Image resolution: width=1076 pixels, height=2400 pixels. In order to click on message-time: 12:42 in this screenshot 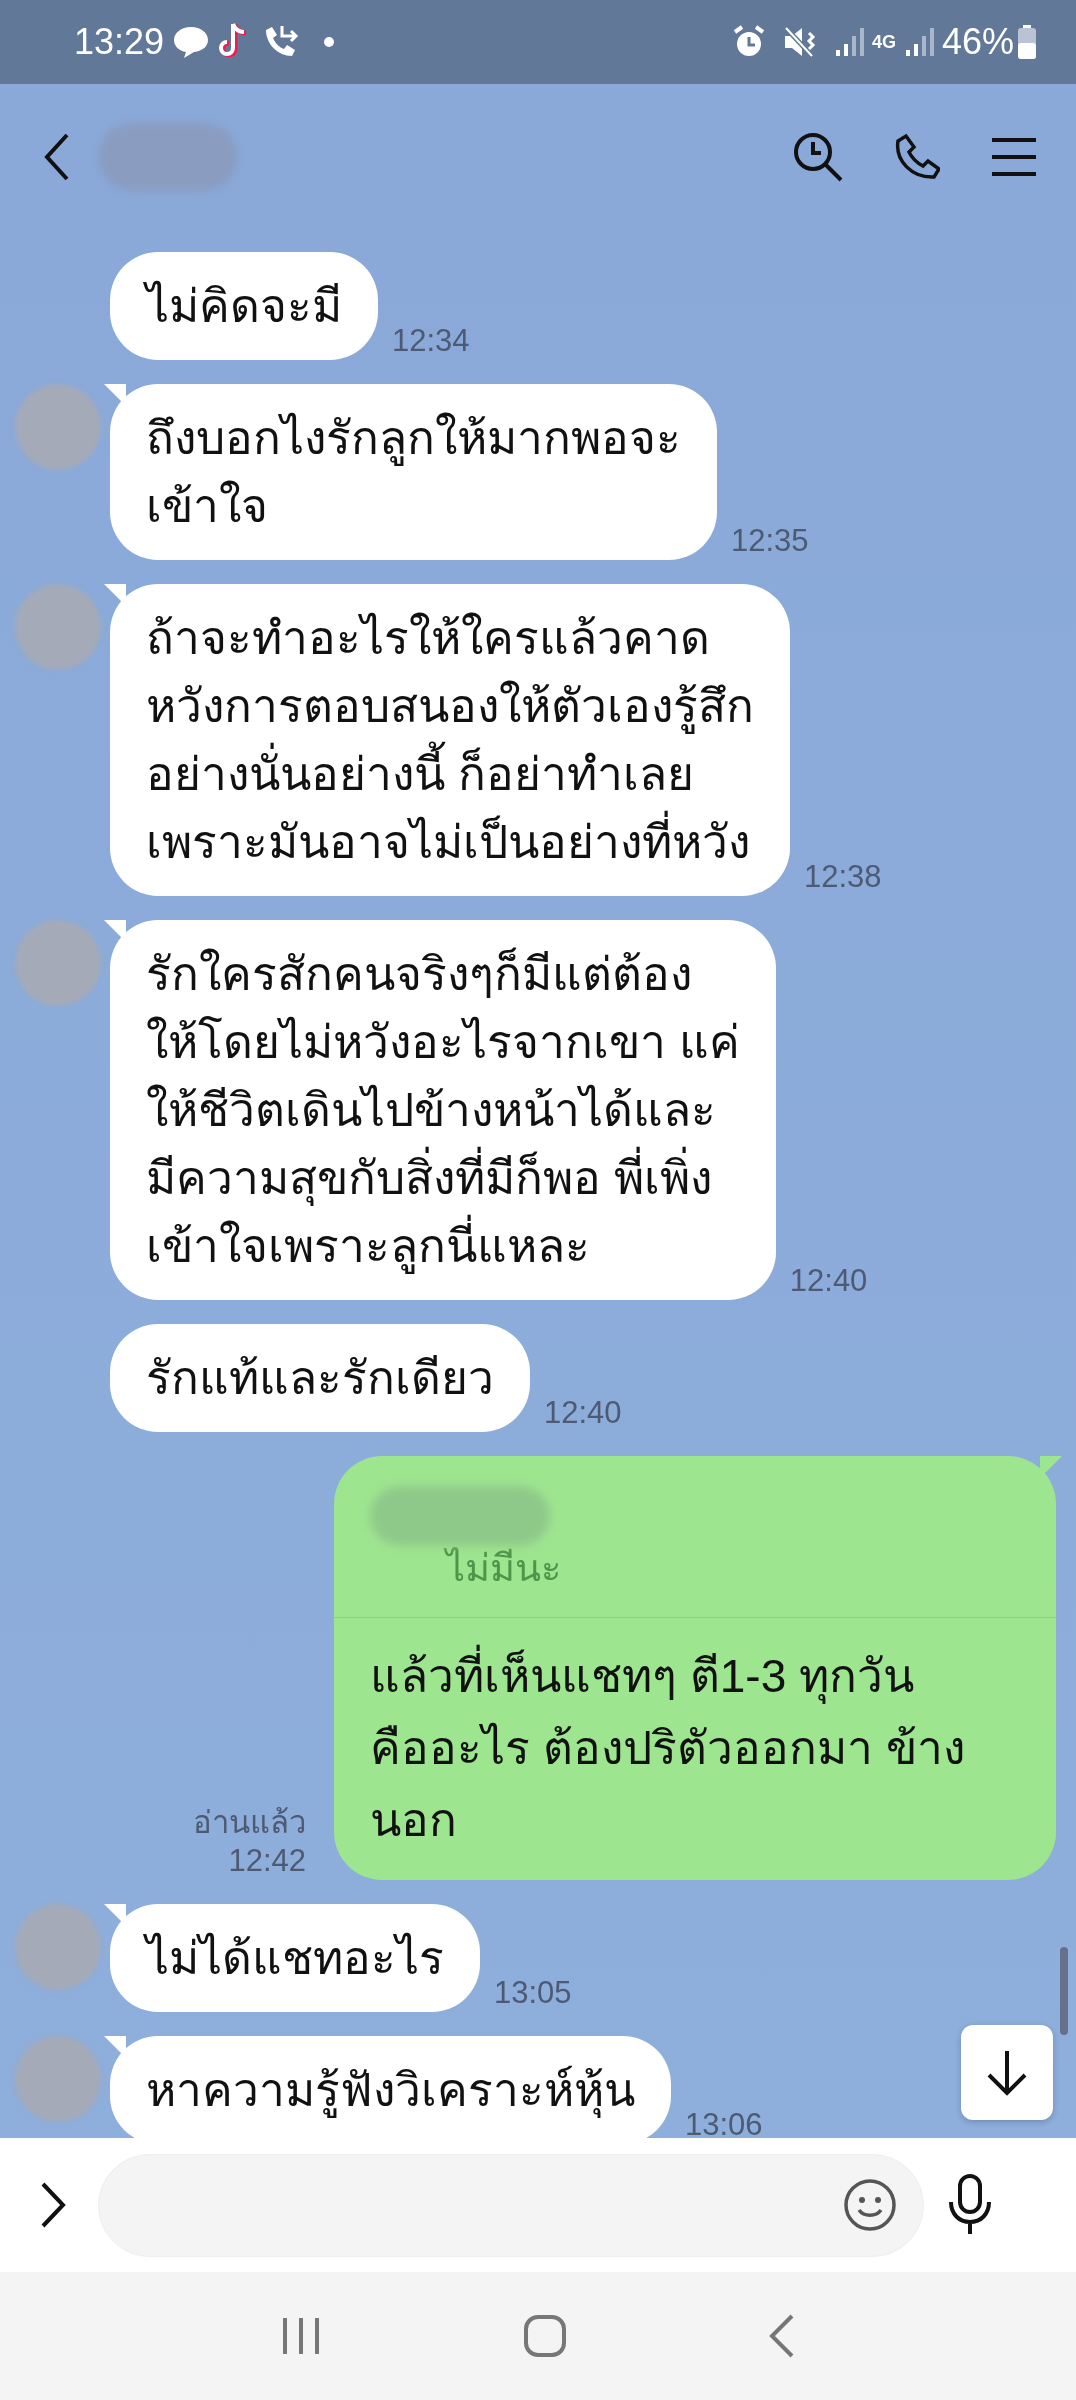, I will do `click(267, 1861)`.